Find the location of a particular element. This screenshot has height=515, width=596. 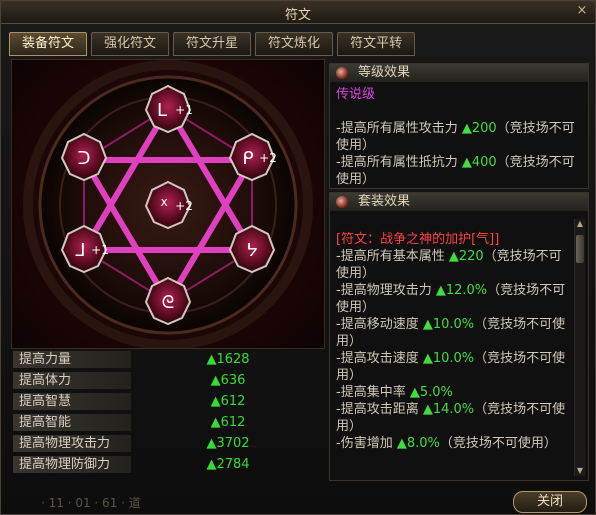

scroll-down-icon: ▼ is located at coordinates (580, 471).